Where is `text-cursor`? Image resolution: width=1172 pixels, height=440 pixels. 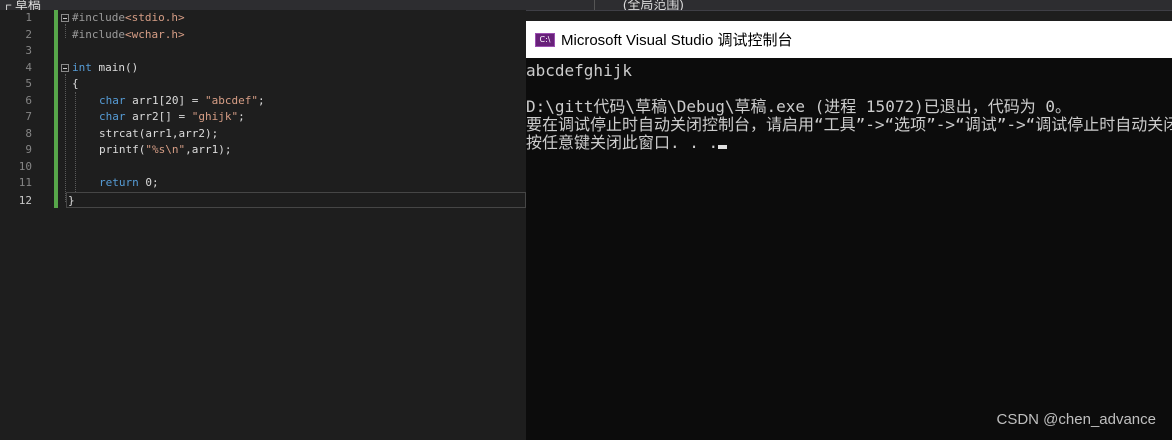
text-cursor is located at coordinates (723, 147).